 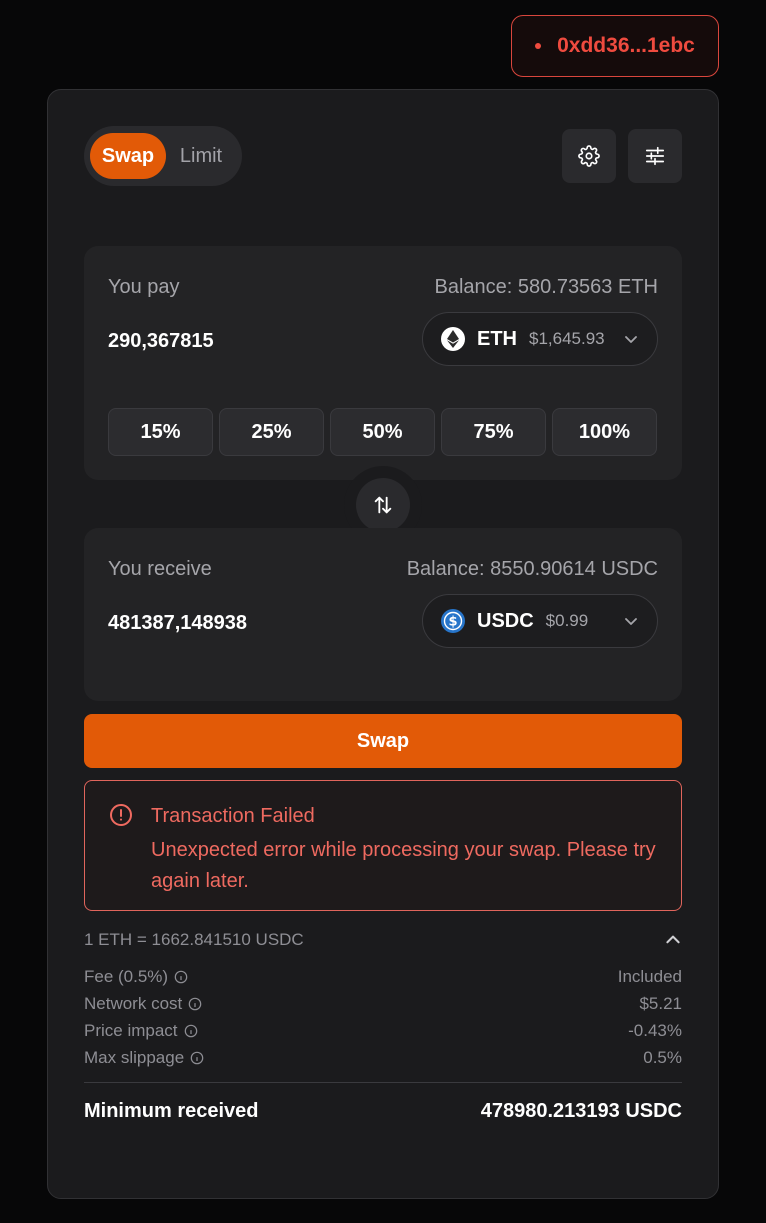 What do you see at coordinates (383, 1058) in the screenshot?
I see `detail-max-slippage: Max slippage 0.5%` at bounding box center [383, 1058].